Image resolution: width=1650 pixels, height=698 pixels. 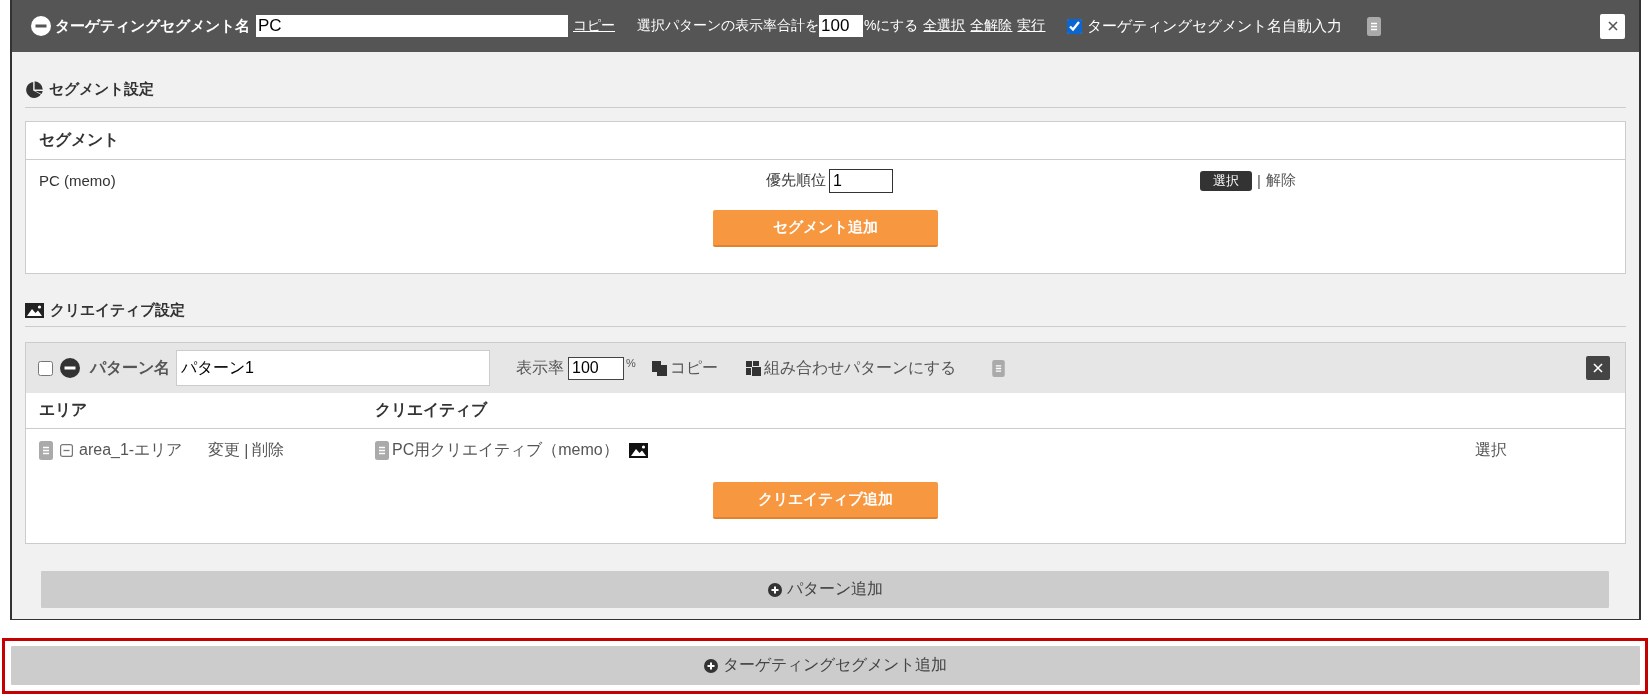 What do you see at coordinates (891, 26) in the screenshot?
I see `rate-suffix-text: %にする` at bounding box center [891, 26].